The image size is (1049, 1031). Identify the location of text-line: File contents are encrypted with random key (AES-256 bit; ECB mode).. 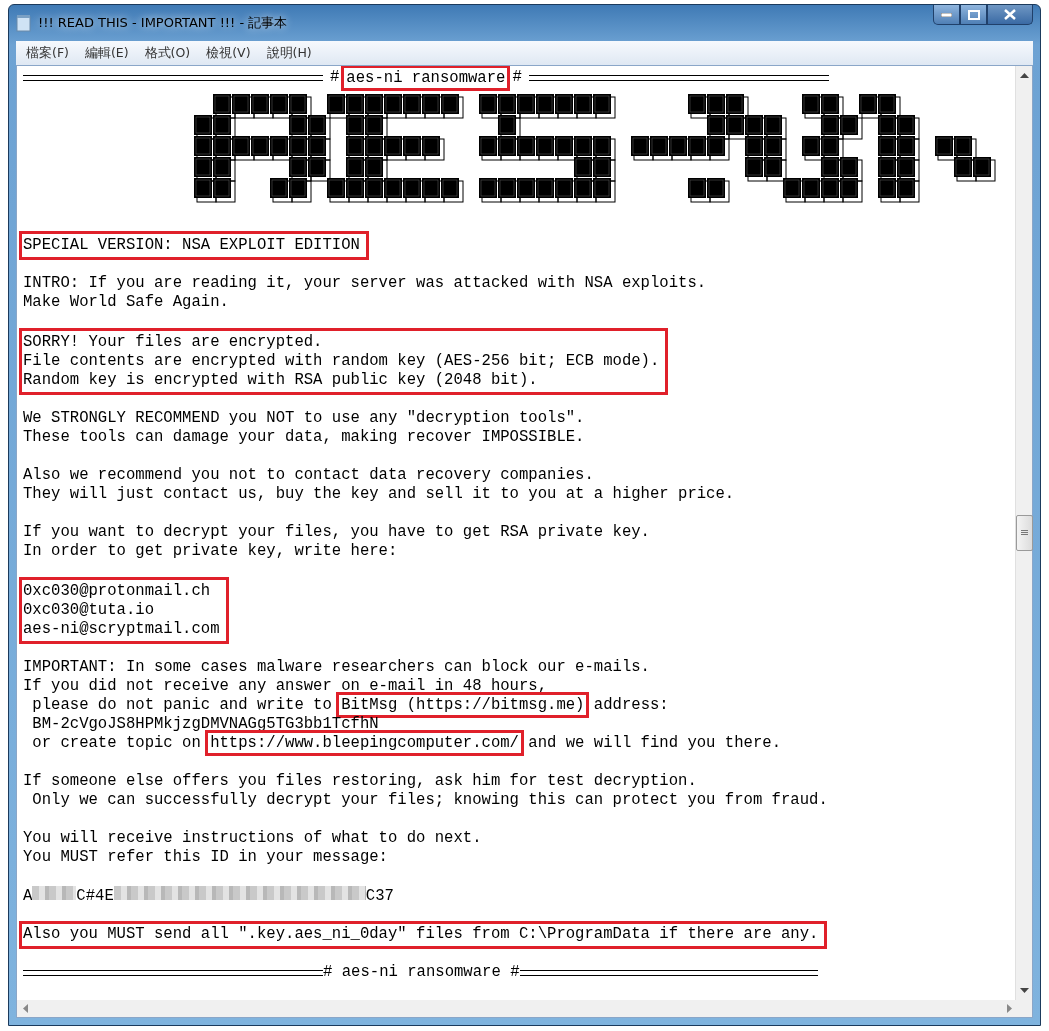
(341, 361).